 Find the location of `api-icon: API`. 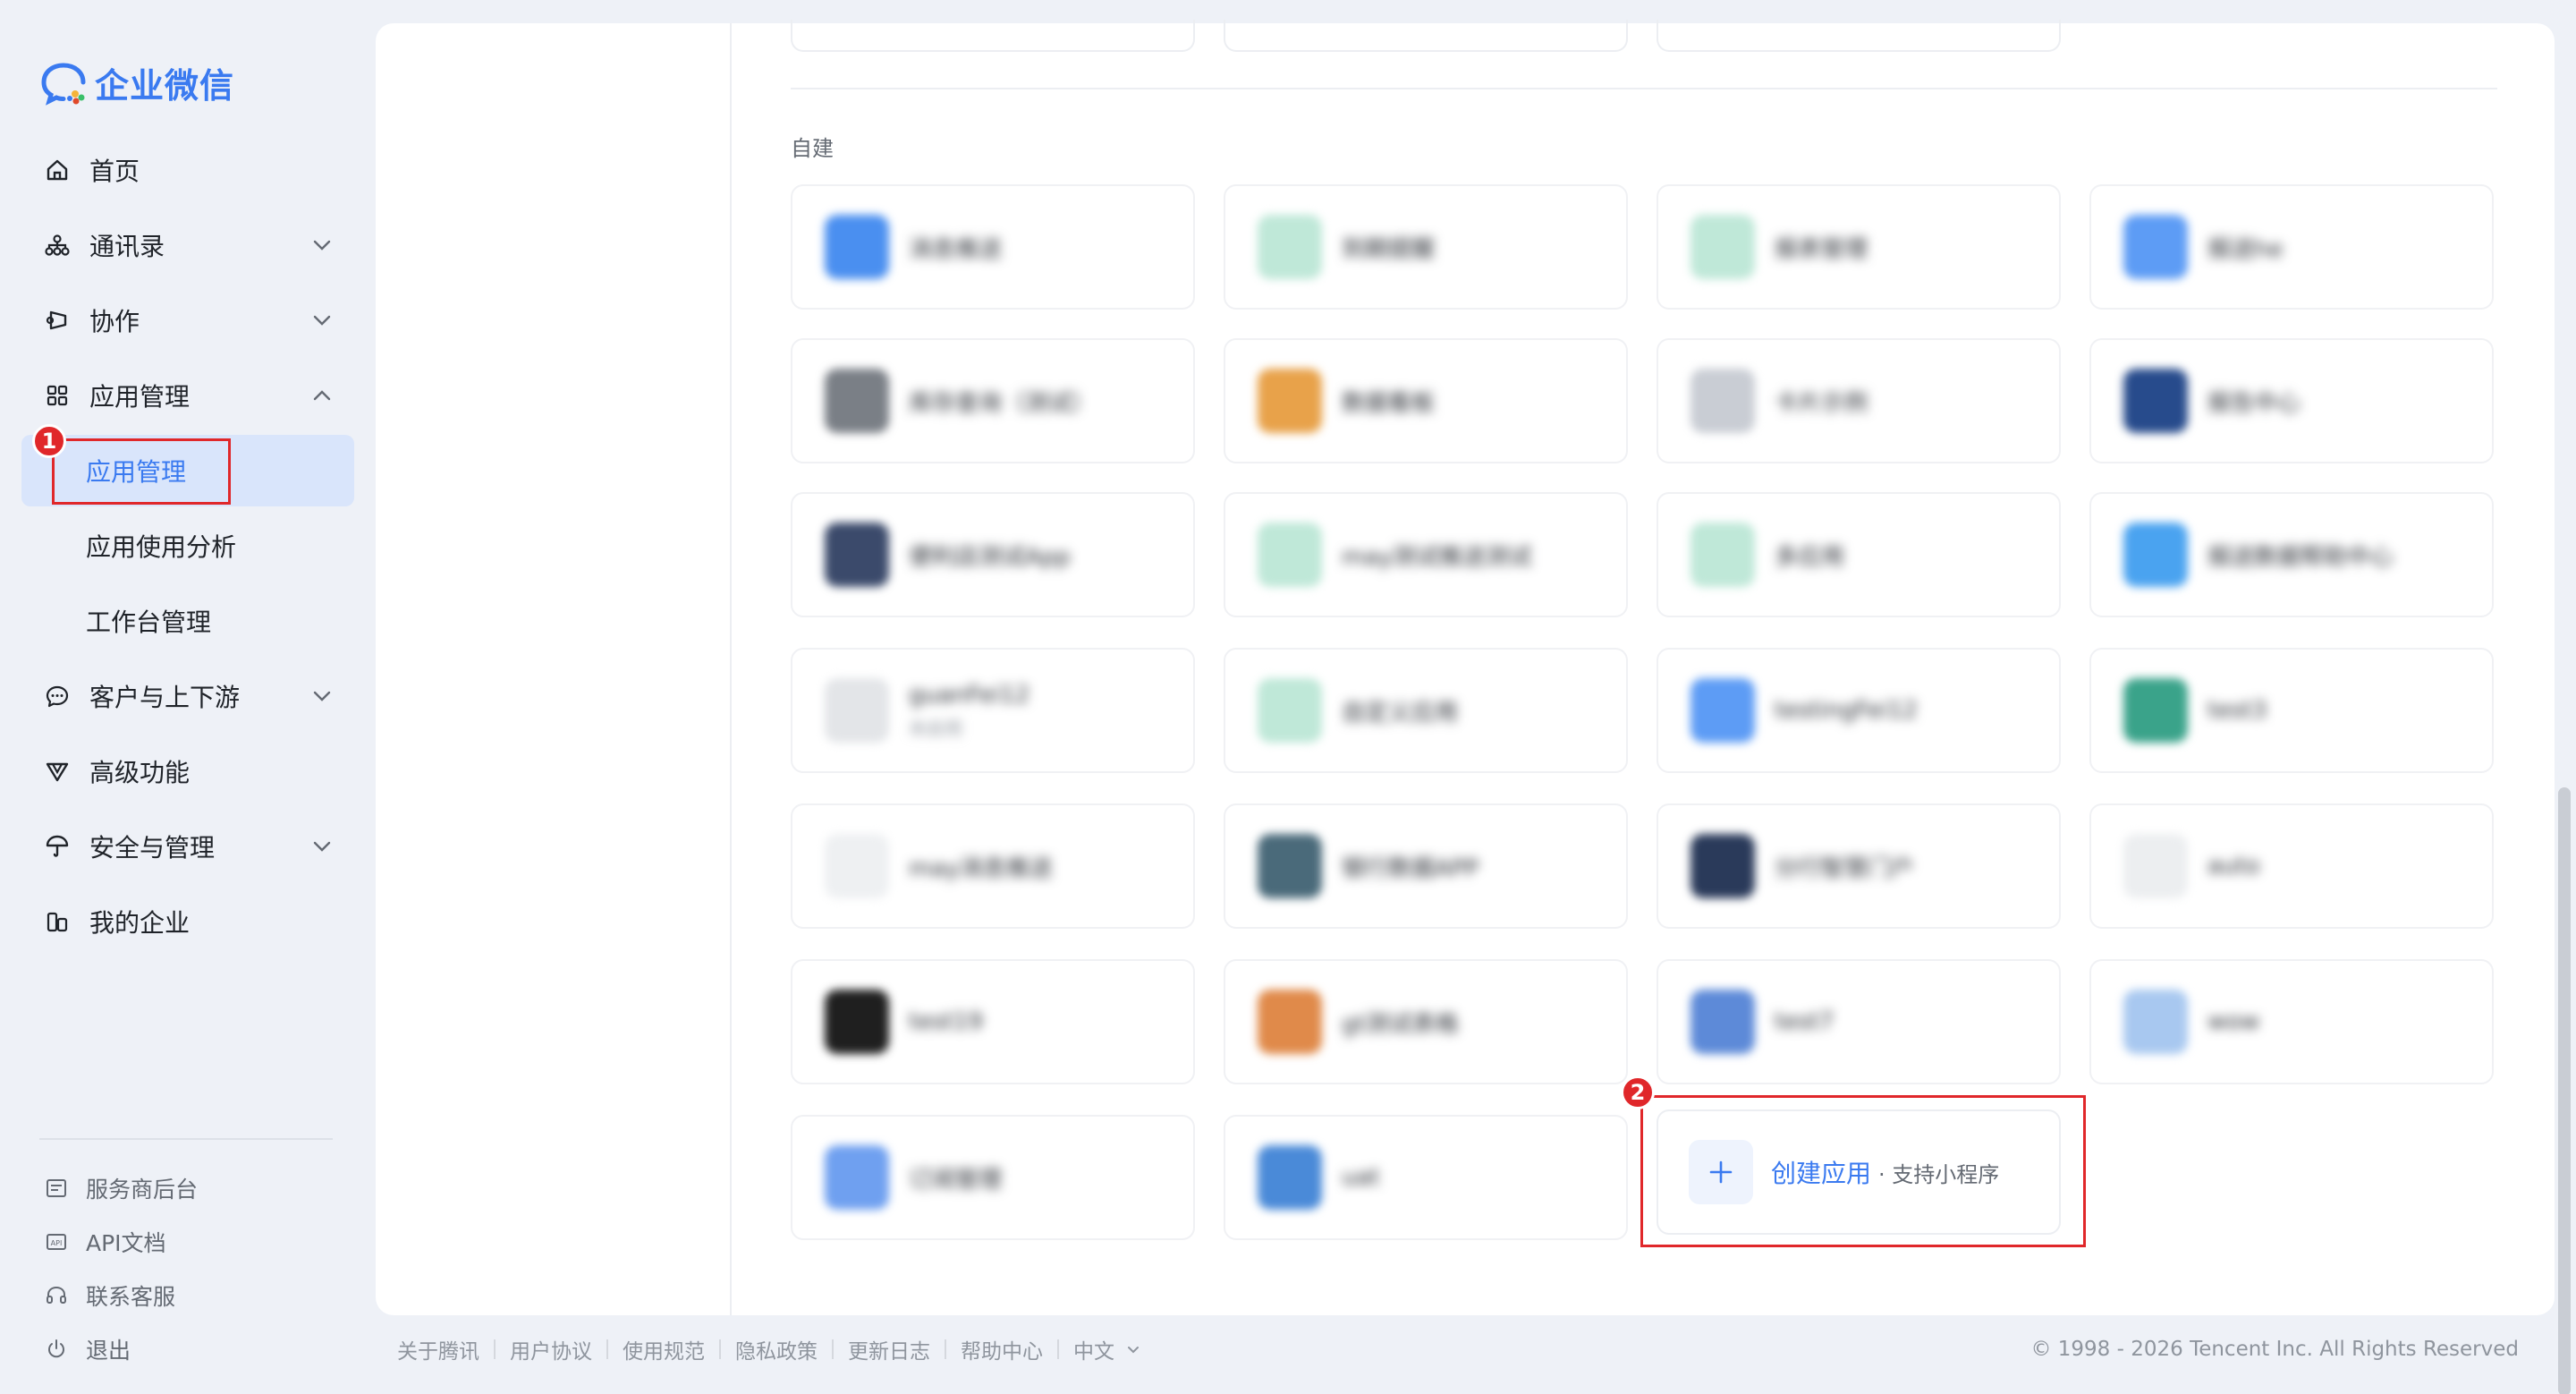

api-icon: API is located at coordinates (56, 1241).